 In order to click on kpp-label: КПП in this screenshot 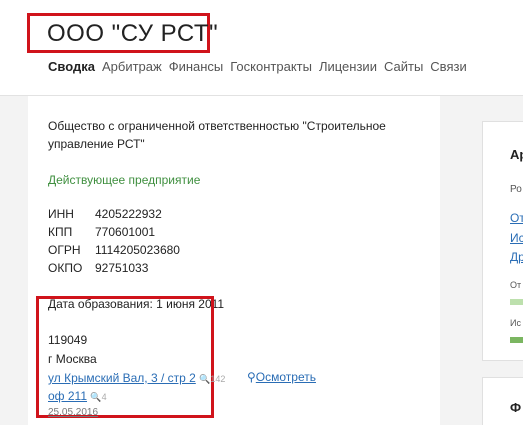, I will do `click(60, 232)`.